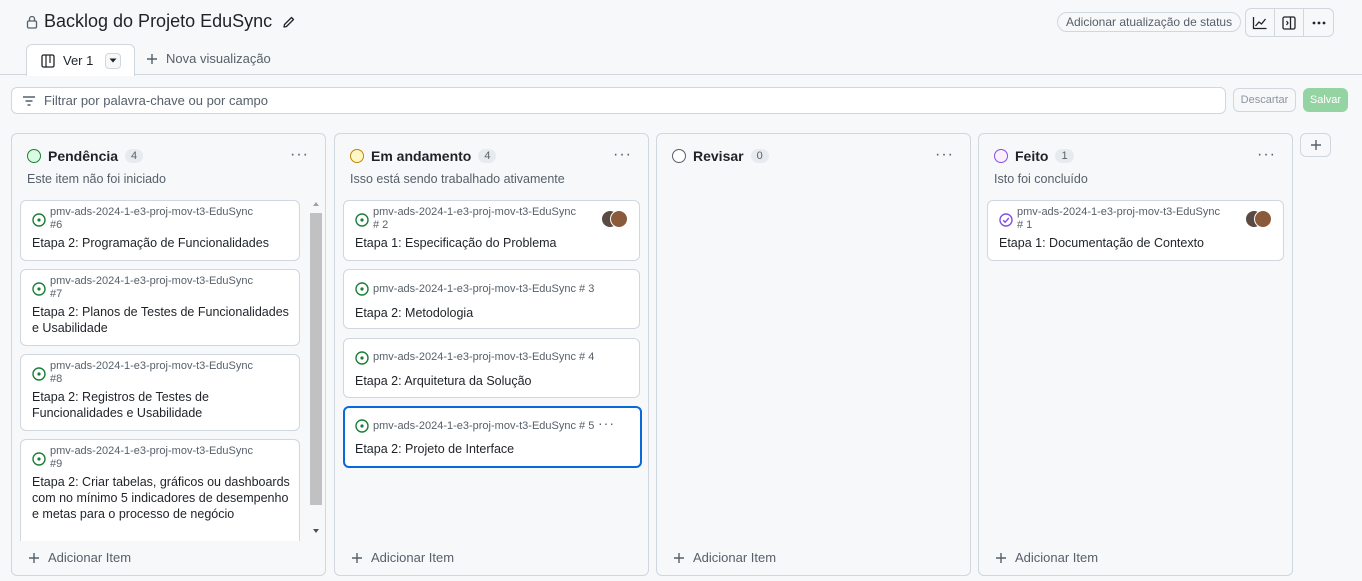 This screenshot has width=1362, height=581. I want to click on tab-ver-1: Ver 1, so click(80, 60).